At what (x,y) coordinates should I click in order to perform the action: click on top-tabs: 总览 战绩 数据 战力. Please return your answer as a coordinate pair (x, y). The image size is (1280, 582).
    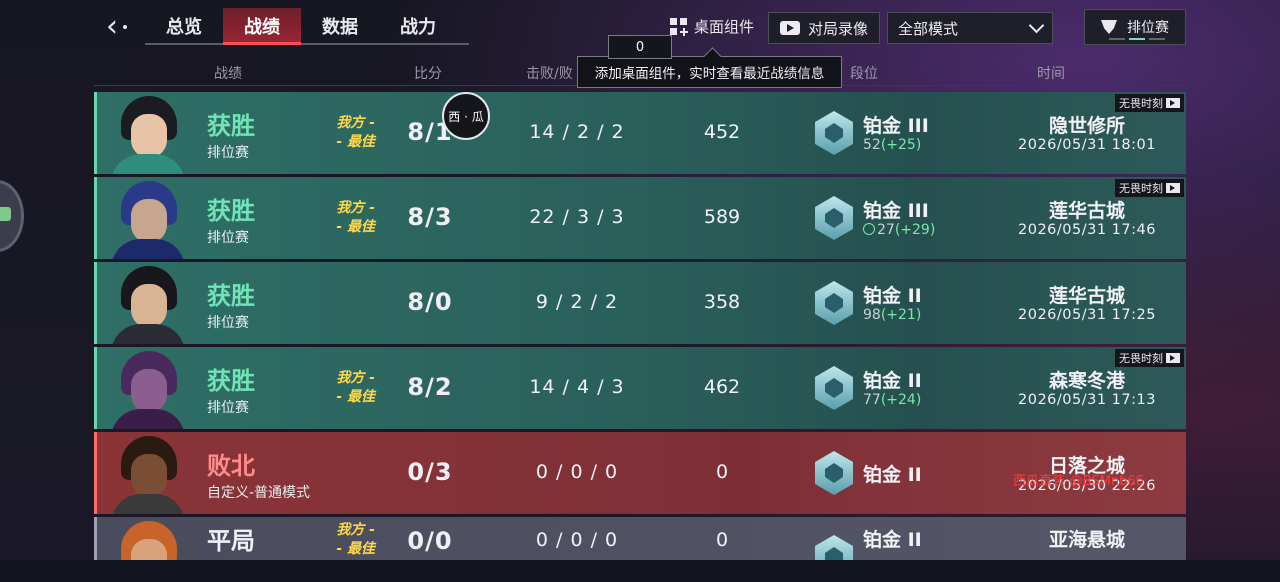
    Looking at the image, I should click on (307, 26).